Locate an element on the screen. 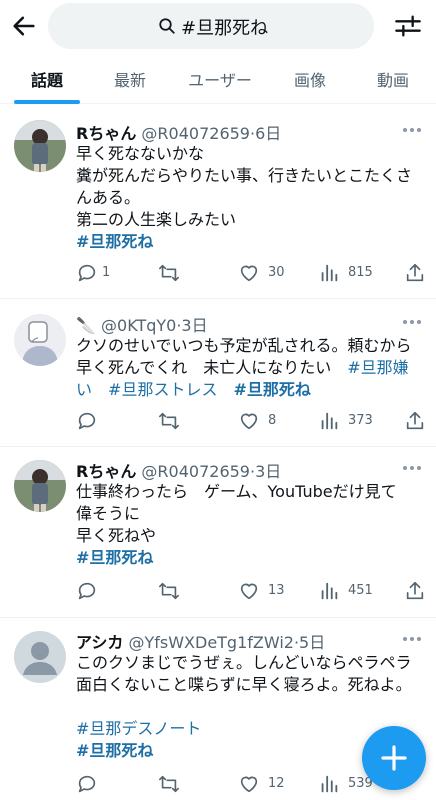 The image size is (436, 800). user-handle: @0KTqY0 is located at coordinates (138, 325).